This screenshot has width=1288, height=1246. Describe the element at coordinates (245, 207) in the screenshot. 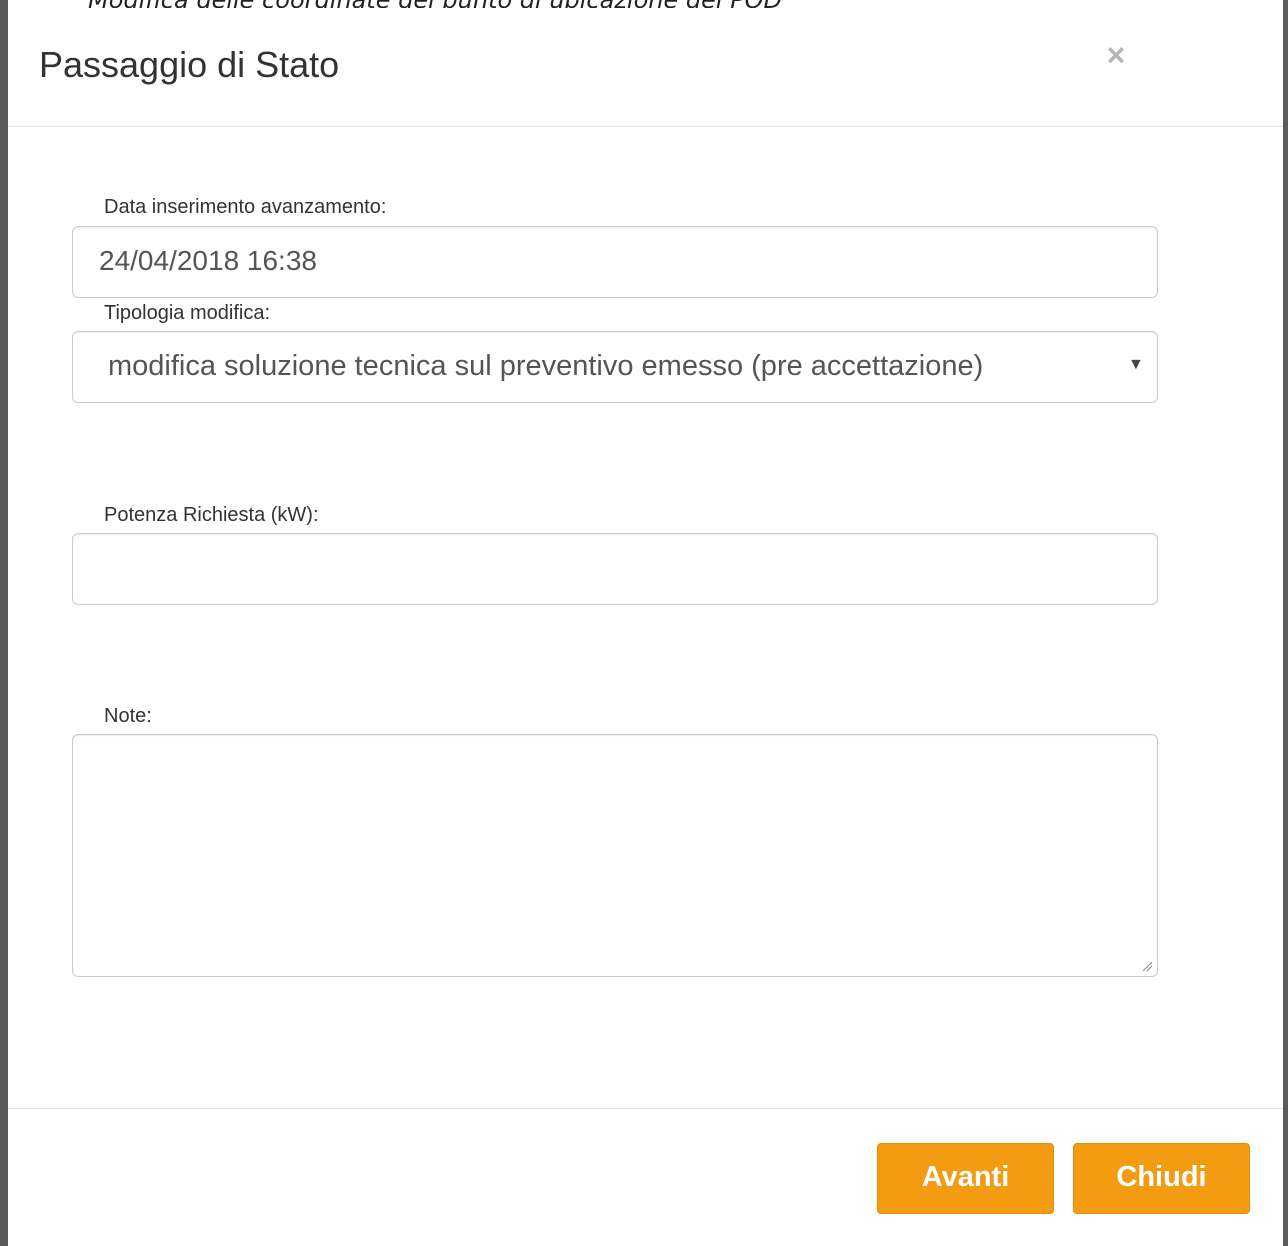

I see `data-inserimento-label: Data inserimento avanzamento:` at that location.